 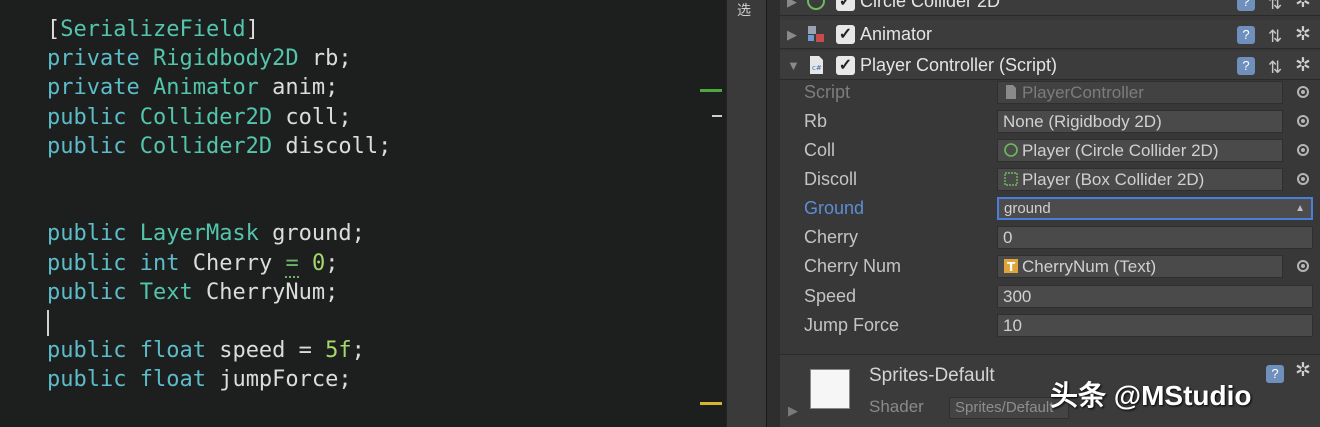 What do you see at coordinates (817, 68) in the screenshot?
I see `svg-text: c#` at bounding box center [817, 68].